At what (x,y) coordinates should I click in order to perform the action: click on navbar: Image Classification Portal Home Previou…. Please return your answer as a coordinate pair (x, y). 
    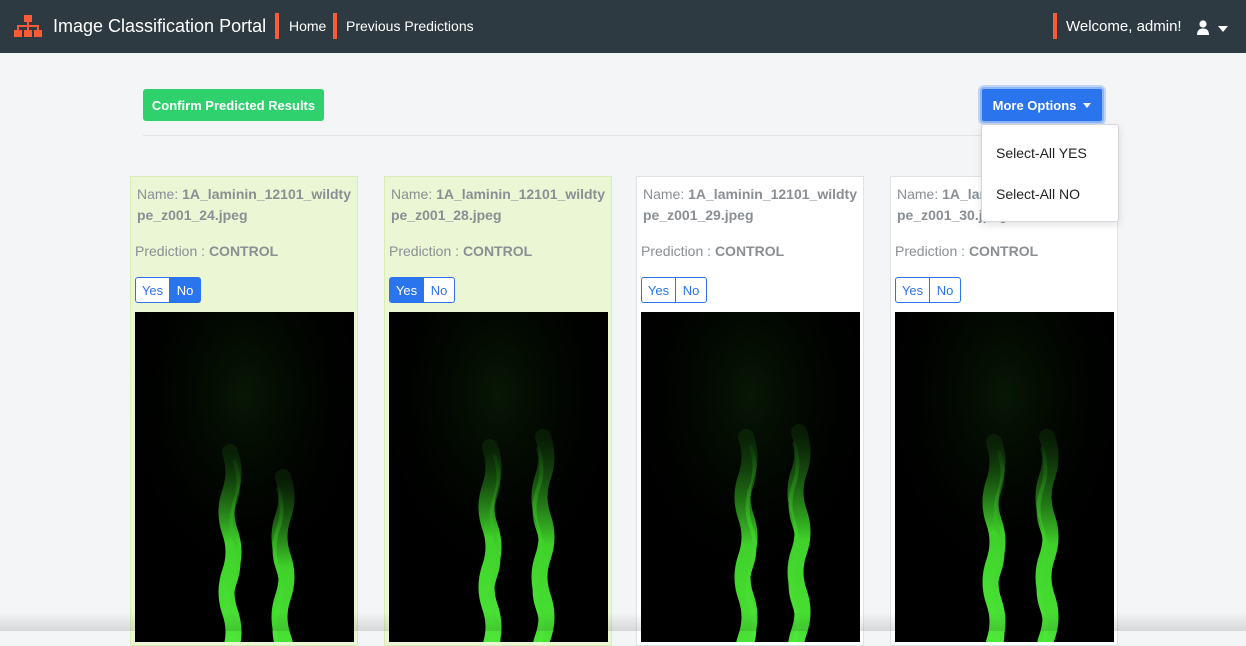
    Looking at the image, I should click on (623, 26).